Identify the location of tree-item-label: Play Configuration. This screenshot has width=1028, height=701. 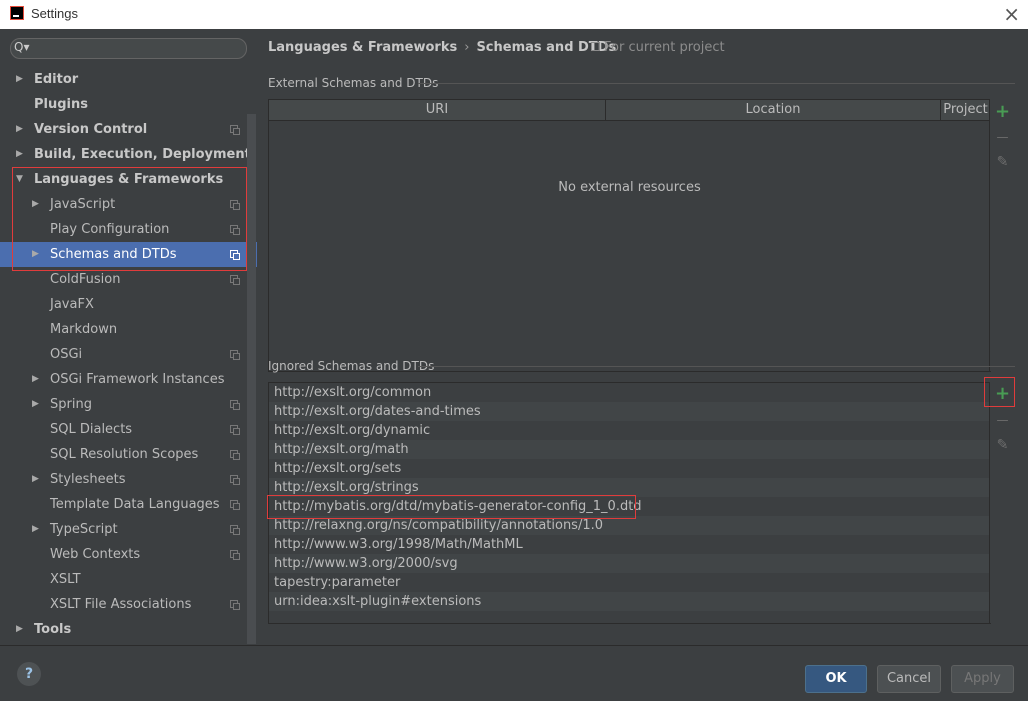
(110, 229).